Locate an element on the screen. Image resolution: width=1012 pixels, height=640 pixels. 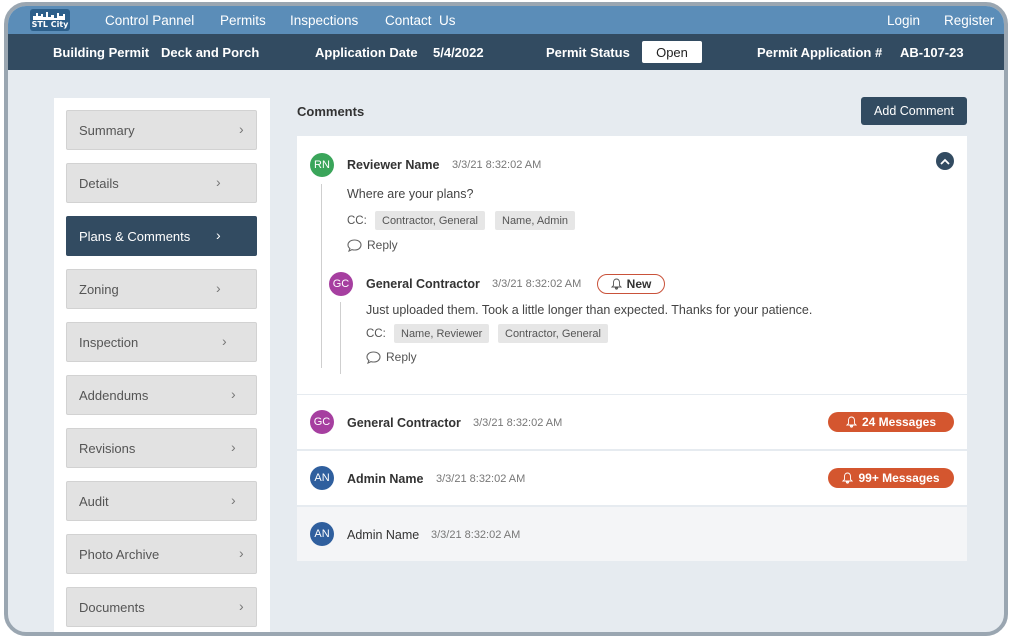
messages-count: 99+ Messages is located at coordinates (899, 478).